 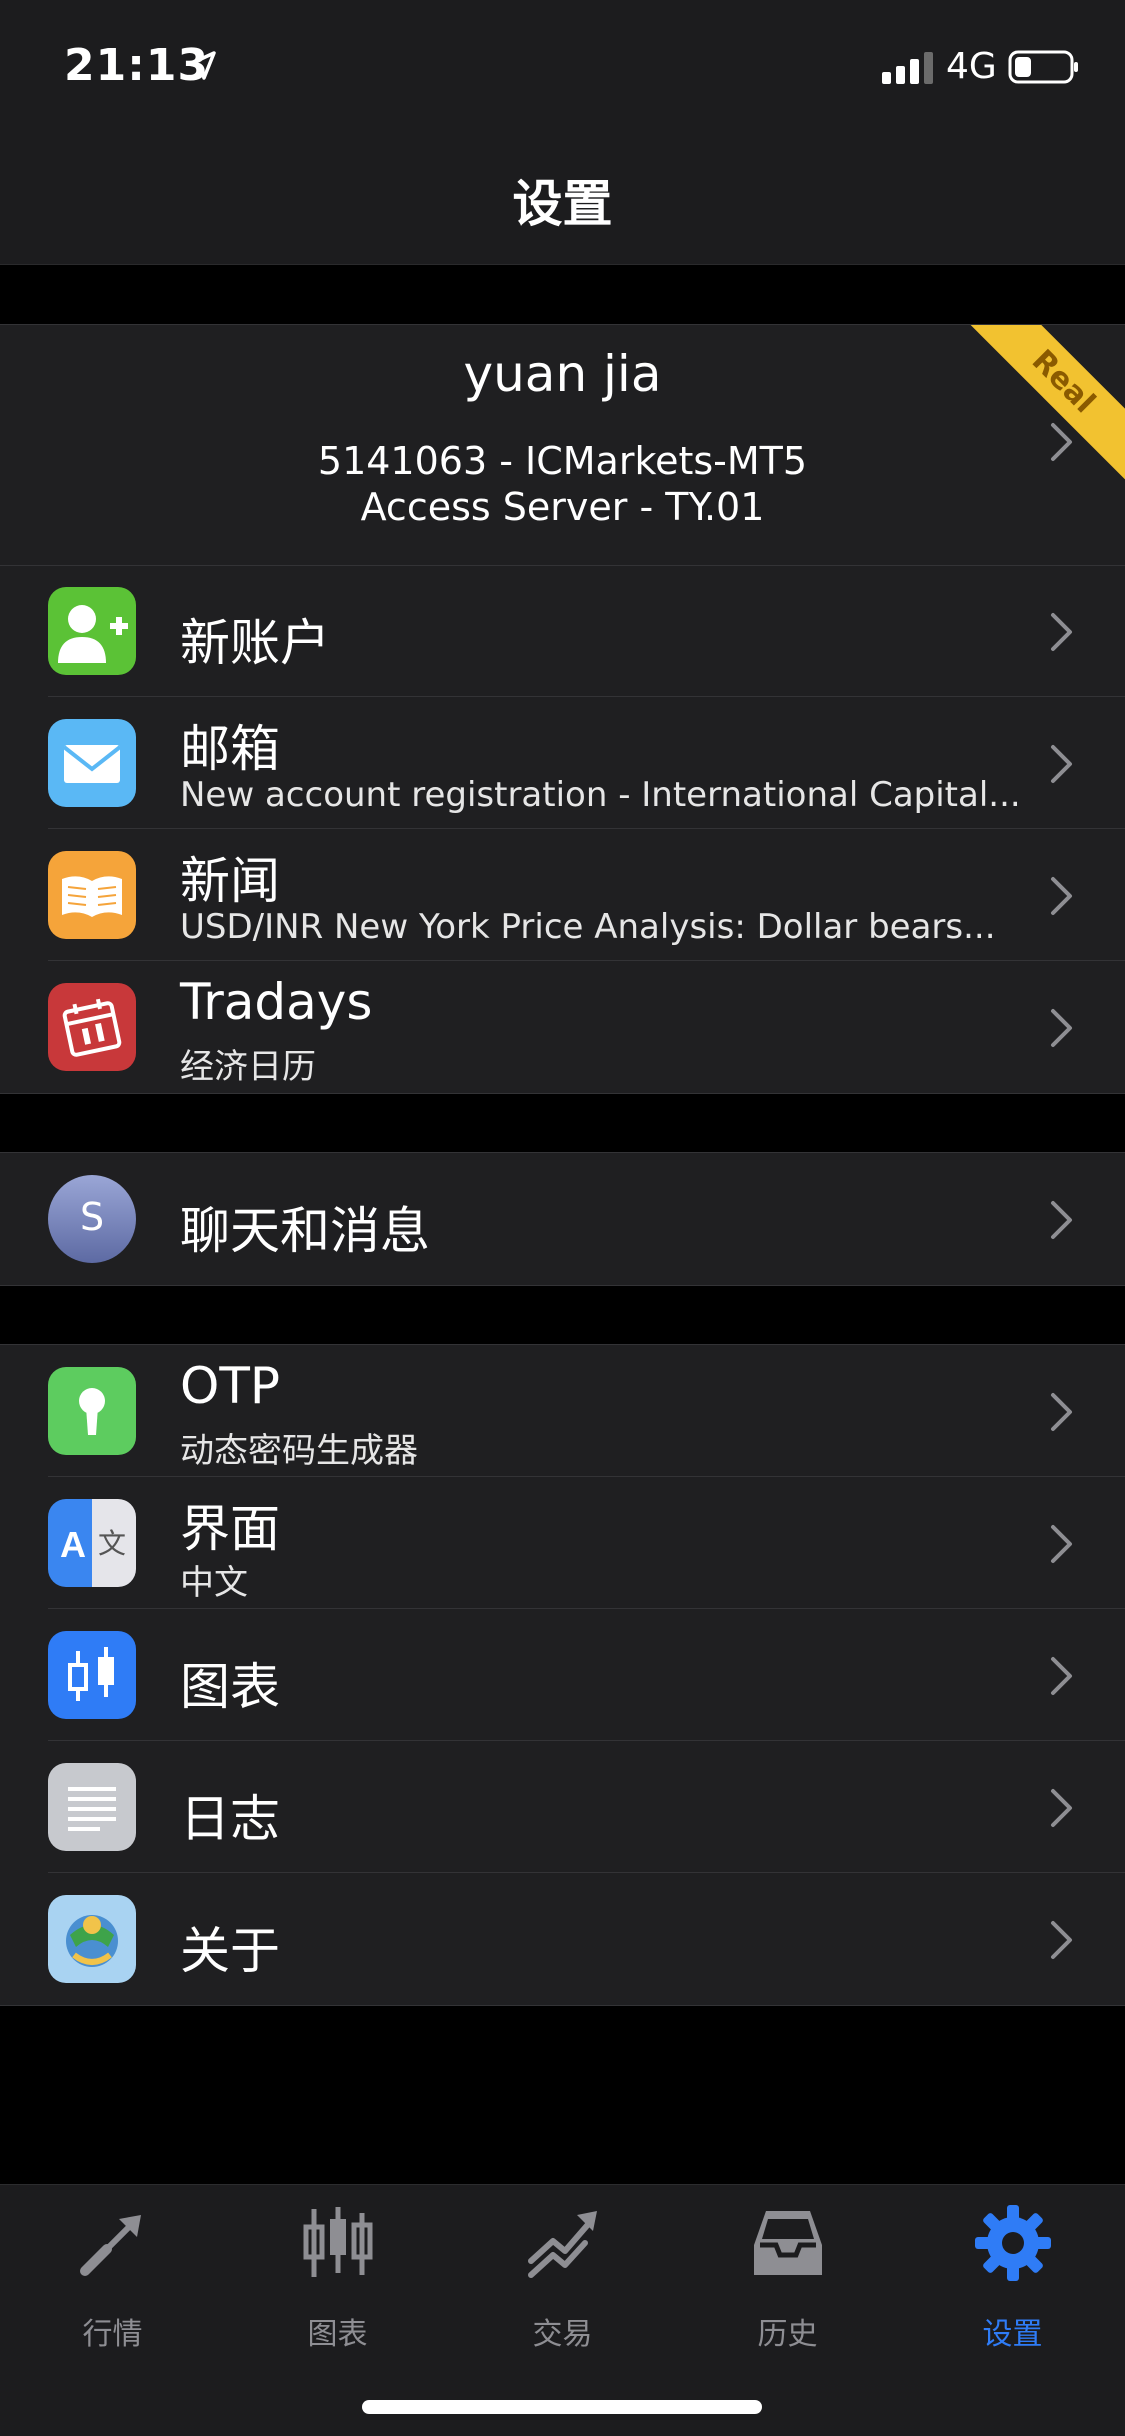 What do you see at coordinates (788, 2243) in the screenshot?
I see `history-icon` at bounding box center [788, 2243].